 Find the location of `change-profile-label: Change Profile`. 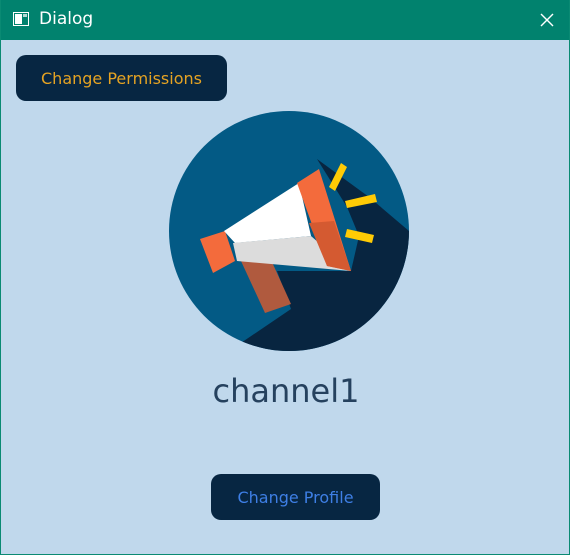

change-profile-label: Change Profile is located at coordinates (295, 497).